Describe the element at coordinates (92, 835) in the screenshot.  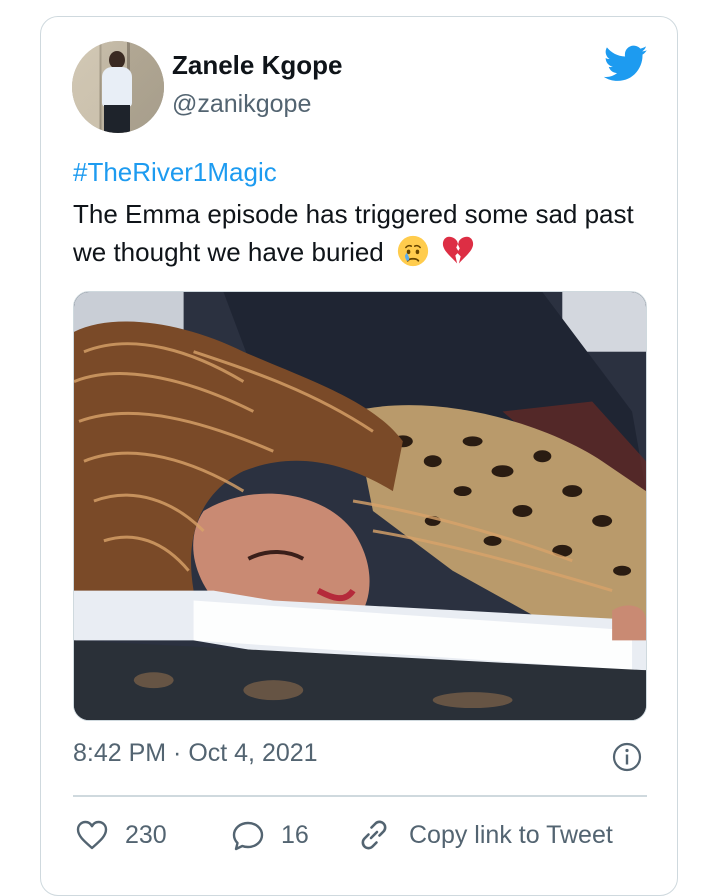
I see `heart-icon` at that location.